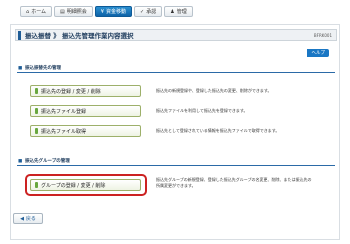 The image size is (350, 244). What do you see at coordinates (176, 69) in the screenshot?
I see `section-header-payee: ■ 振込振替先の管理` at bounding box center [176, 69].